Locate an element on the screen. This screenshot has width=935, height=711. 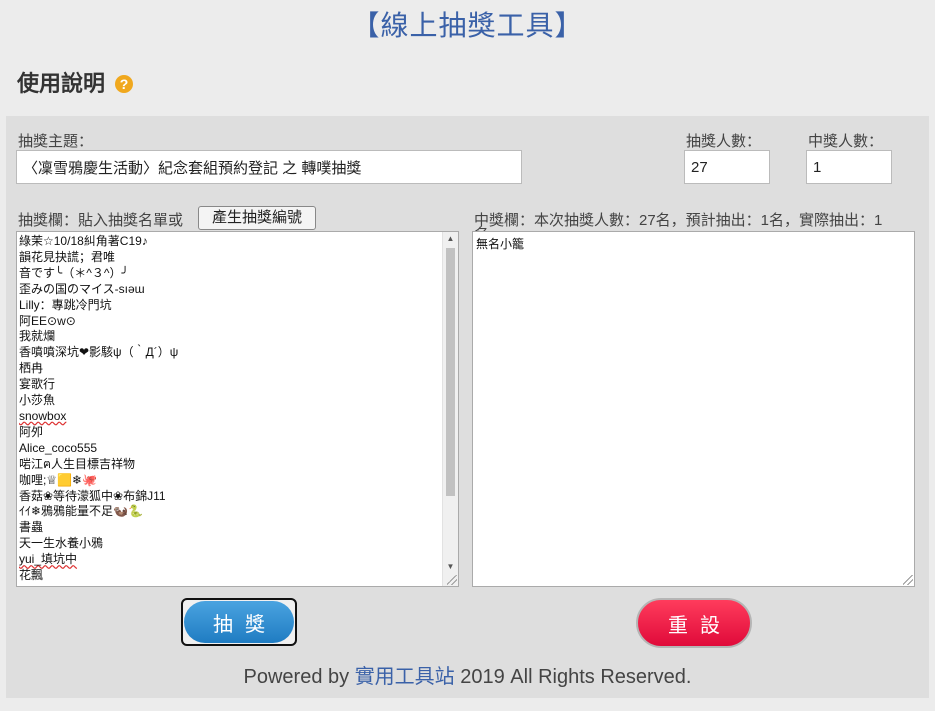
scroll-up-arrow-icon: ▲ is located at coordinates (450, 239).